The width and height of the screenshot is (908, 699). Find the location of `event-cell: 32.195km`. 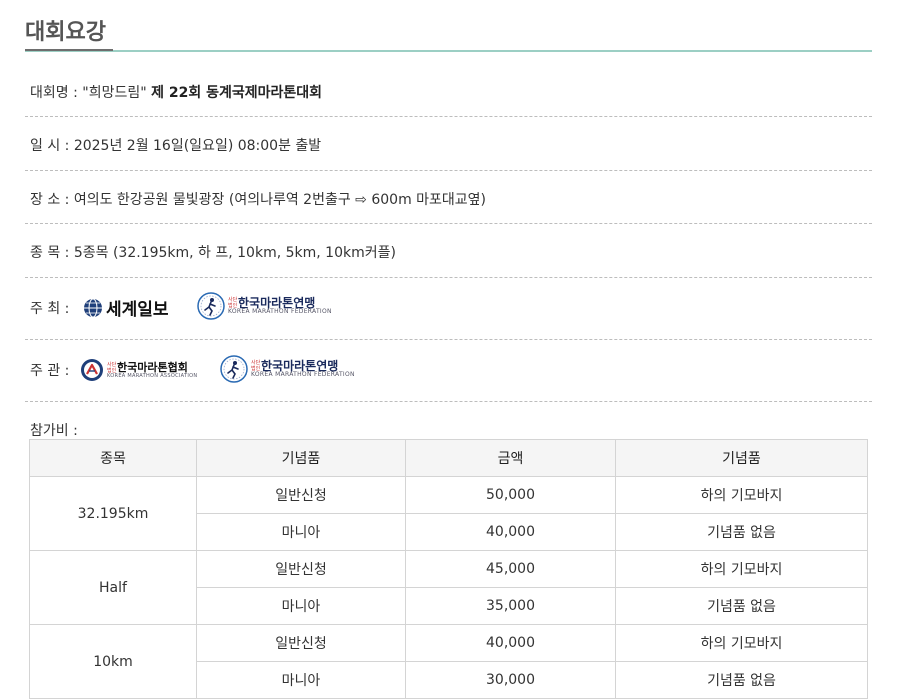

event-cell: 32.195km is located at coordinates (113, 513).